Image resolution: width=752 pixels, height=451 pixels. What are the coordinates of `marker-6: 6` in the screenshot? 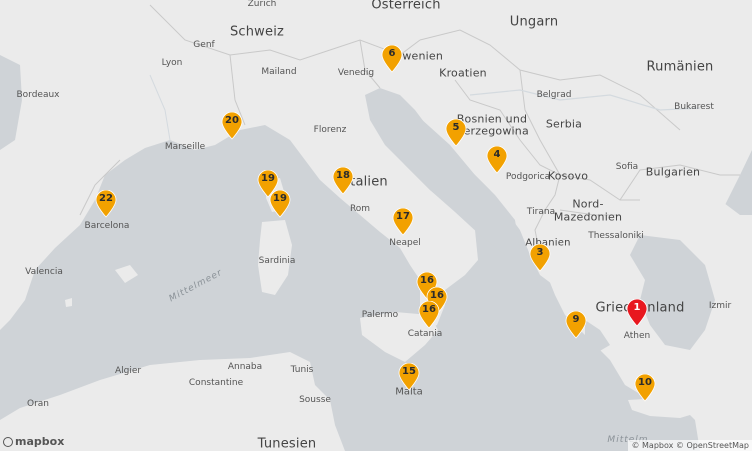 It's located at (392, 59).